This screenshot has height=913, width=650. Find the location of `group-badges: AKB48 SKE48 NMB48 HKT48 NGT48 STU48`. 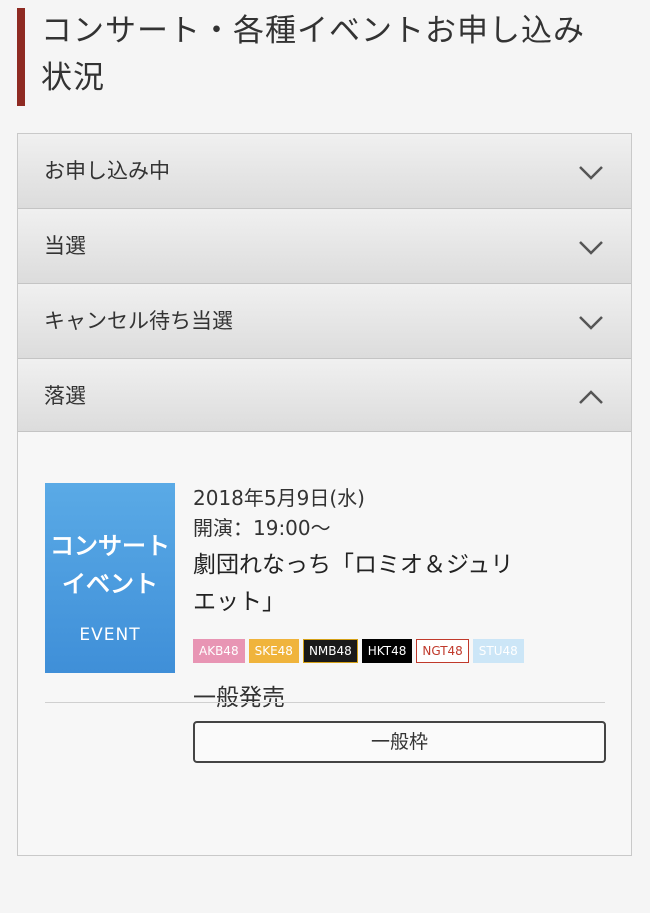

group-badges: AKB48 SKE48 NMB48 HKT48 NGT48 STU48 is located at coordinates (403, 651).